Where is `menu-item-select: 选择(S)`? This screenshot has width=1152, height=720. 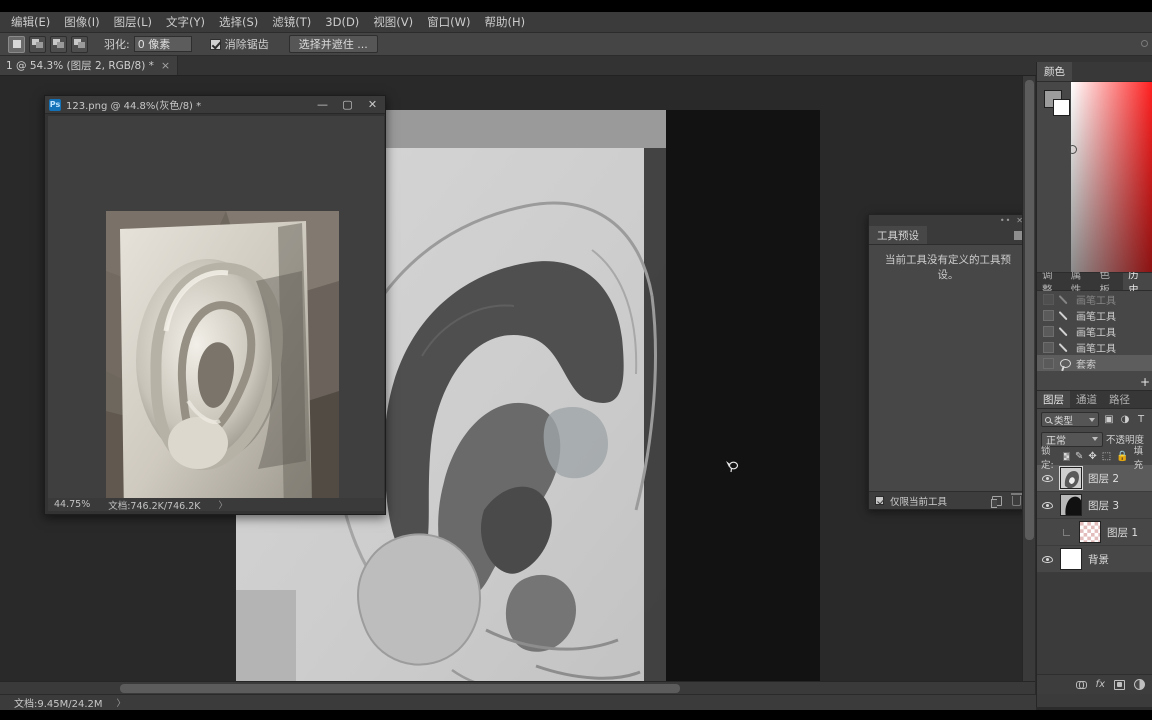 menu-item-select: 选择(S) is located at coordinates (238, 22).